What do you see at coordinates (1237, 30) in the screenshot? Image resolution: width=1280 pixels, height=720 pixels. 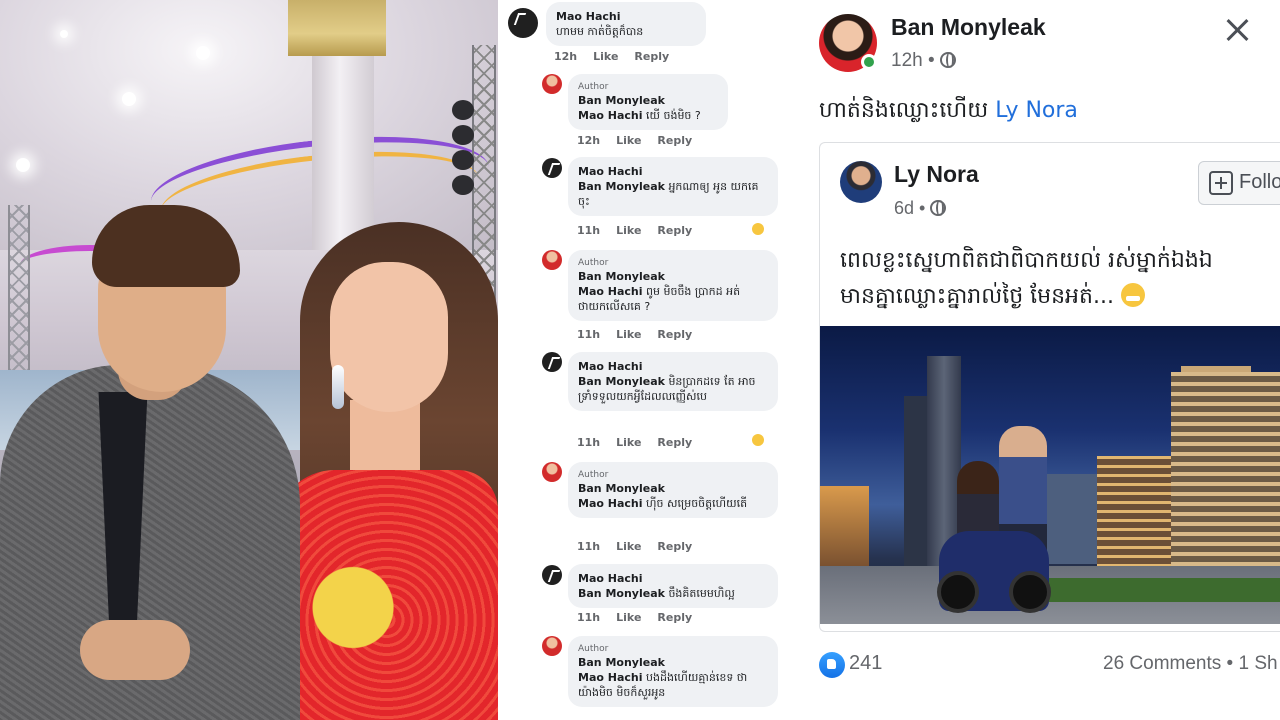 I see `close-icon` at bounding box center [1237, 30].